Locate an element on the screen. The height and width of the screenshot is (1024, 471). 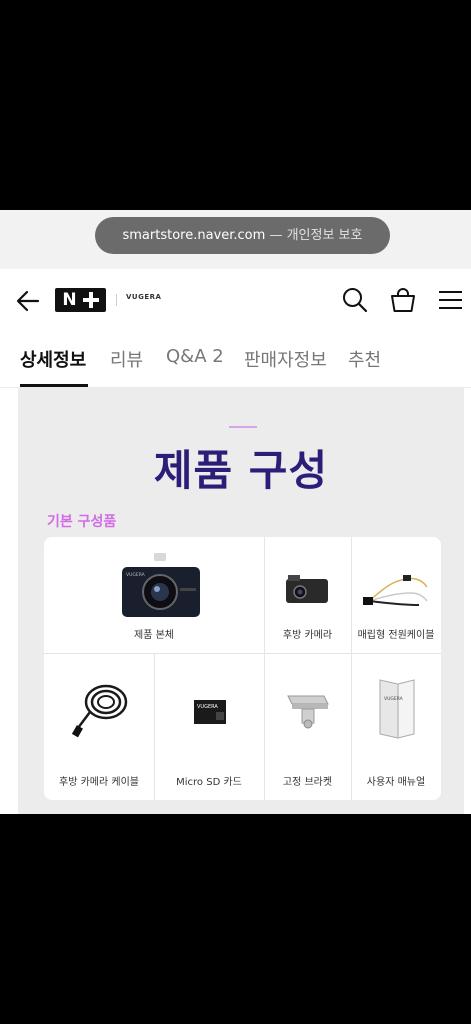
url-pill: smartstore.naver.com — 개인정보 보호 is located at coordinates (242, 235).